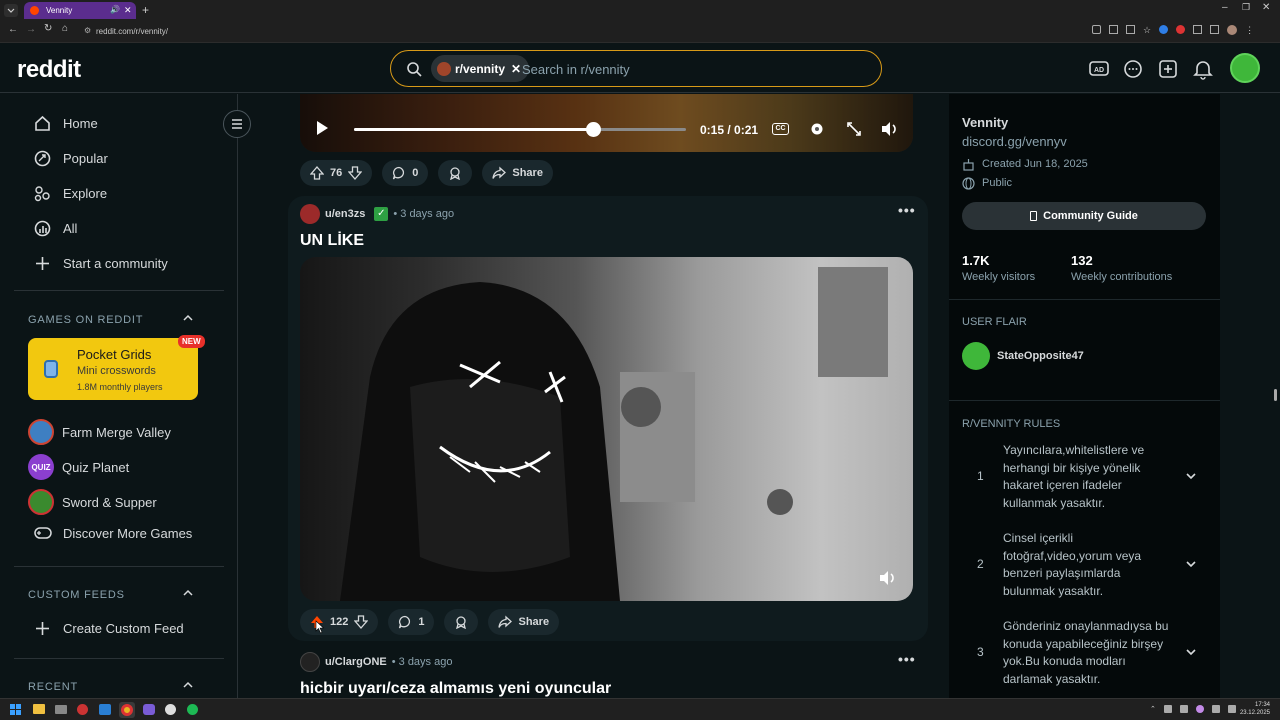  Describe the element at coordinates (1133, 69) in the screenshot. I see `chat-icon` at that location.